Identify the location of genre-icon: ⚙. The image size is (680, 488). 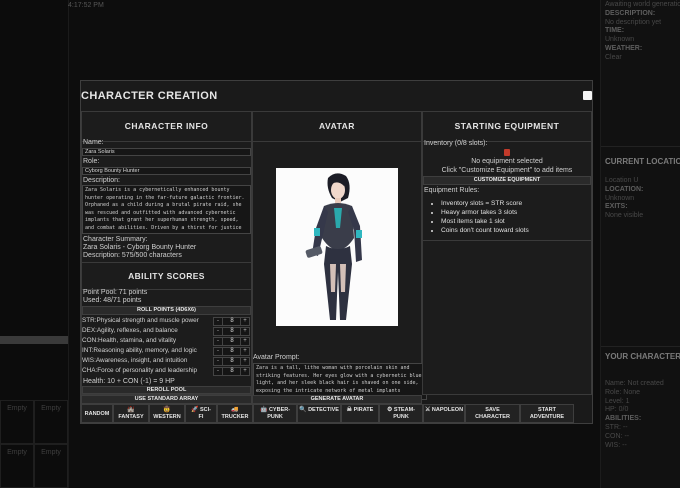
(389, 410).